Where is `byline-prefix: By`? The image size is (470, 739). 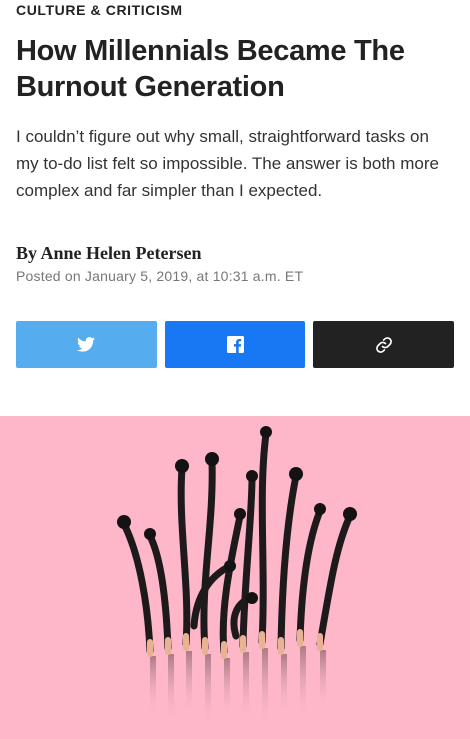 byline-prefix: By is located at coordinates (28, 253).